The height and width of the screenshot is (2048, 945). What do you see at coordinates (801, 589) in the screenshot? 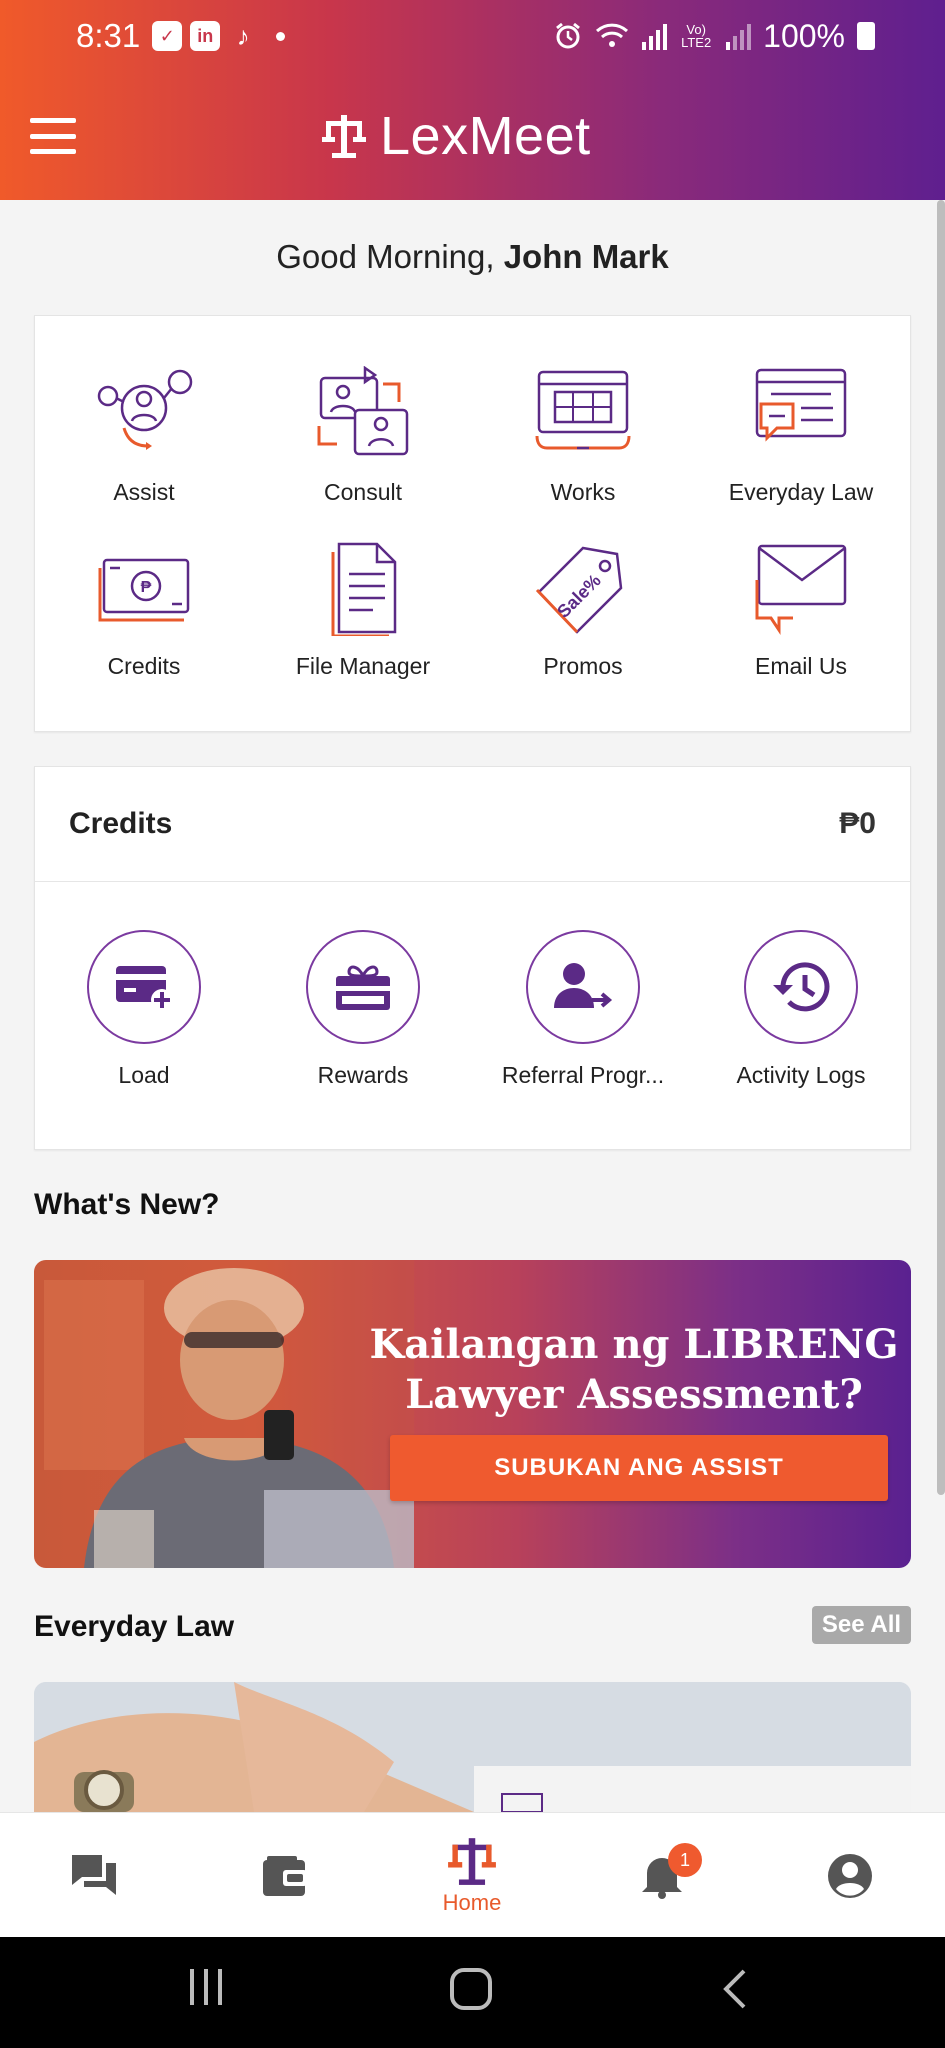
I see `email-icon` at bounding box center [801, 589].